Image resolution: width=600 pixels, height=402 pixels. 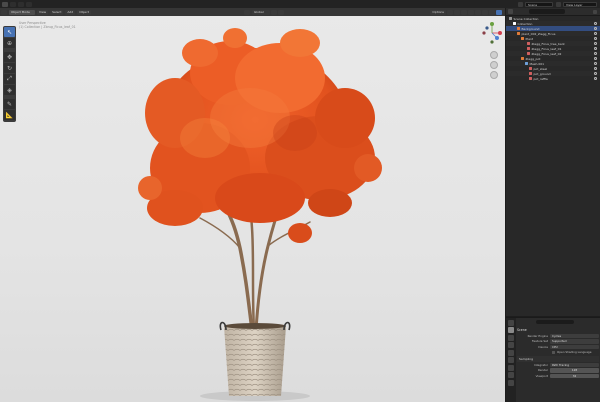 What do you see at coordinates (530, 28) in the screenshot?
I see `outliner-item-label: Background` at bounding box center [530, 28].